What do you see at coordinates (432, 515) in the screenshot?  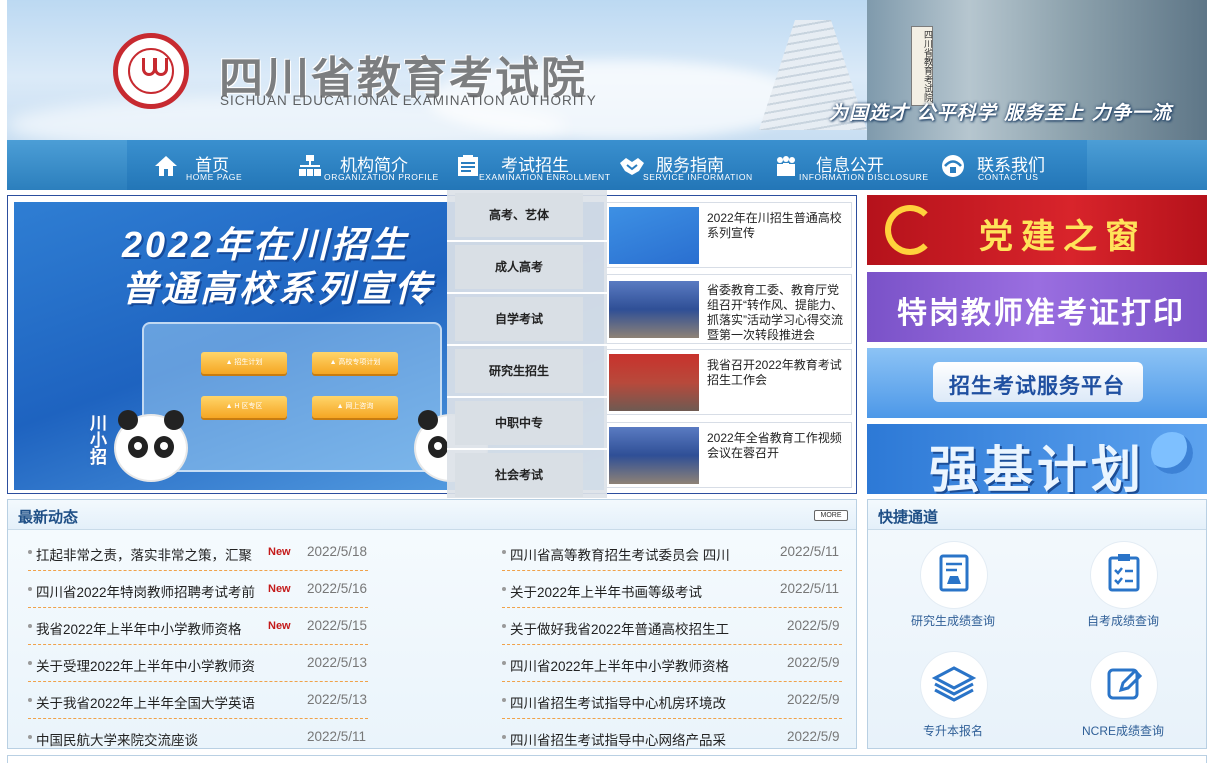 I see `latest-news-header: 最新动态 MORE` at bounding box center [432, 515].